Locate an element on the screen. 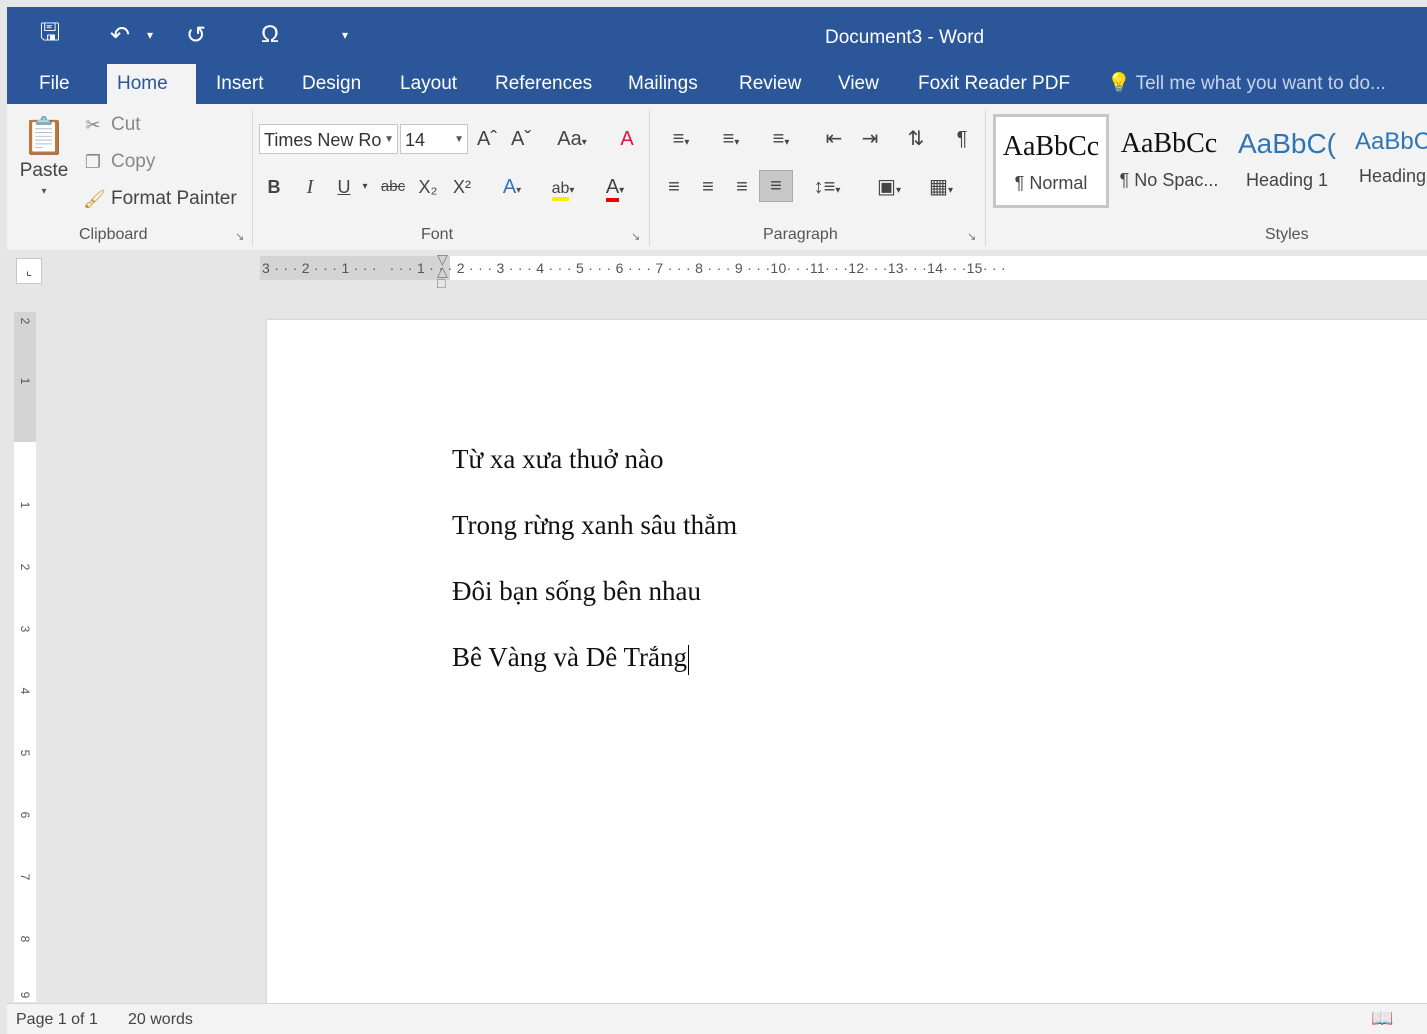 The image size is (1427, 1034). ruler-number: 8 is located at coordinates (25, 939).